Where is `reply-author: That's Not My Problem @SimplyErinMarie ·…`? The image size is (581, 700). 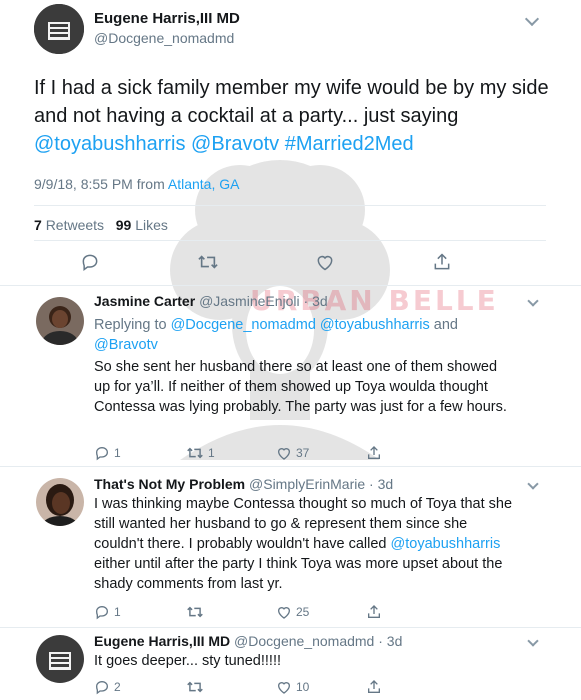 reply-author: That's Not My Problem @SimplyErinMarie ·… is located at coordinates (243, 484).